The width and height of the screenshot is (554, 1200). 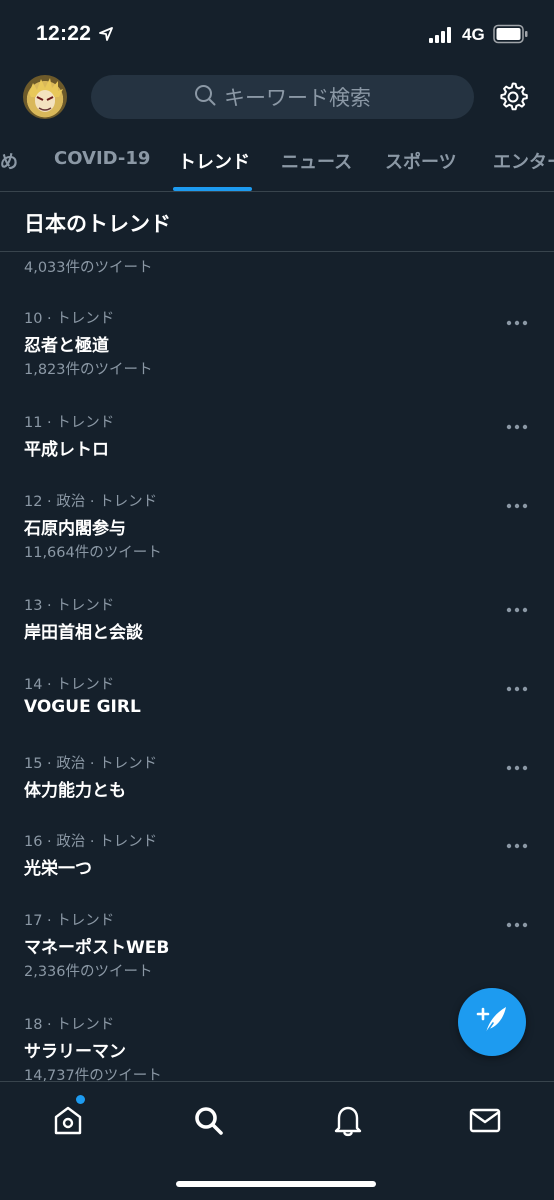 I want to click on trend-name: 平成レトロ, so click(x=66, y=450).